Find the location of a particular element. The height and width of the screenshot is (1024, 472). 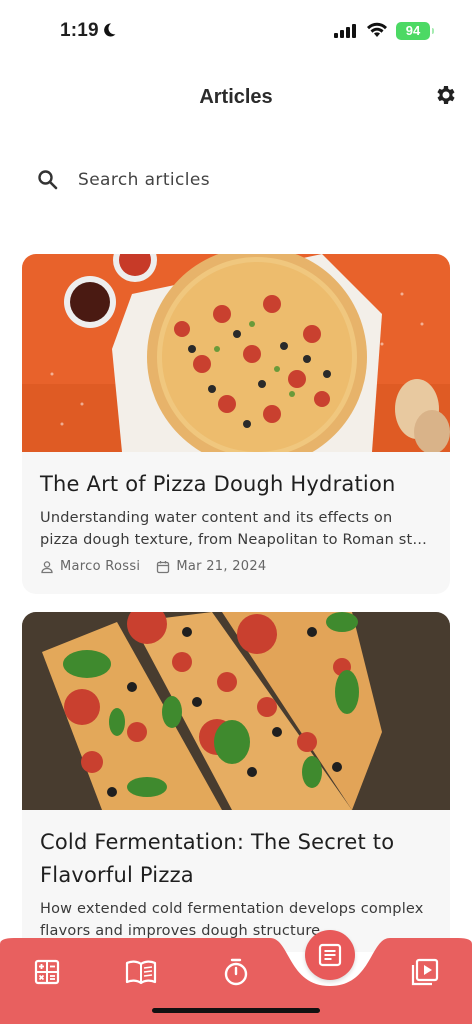

app-bar: Articles is located at coordinates (236, 97).